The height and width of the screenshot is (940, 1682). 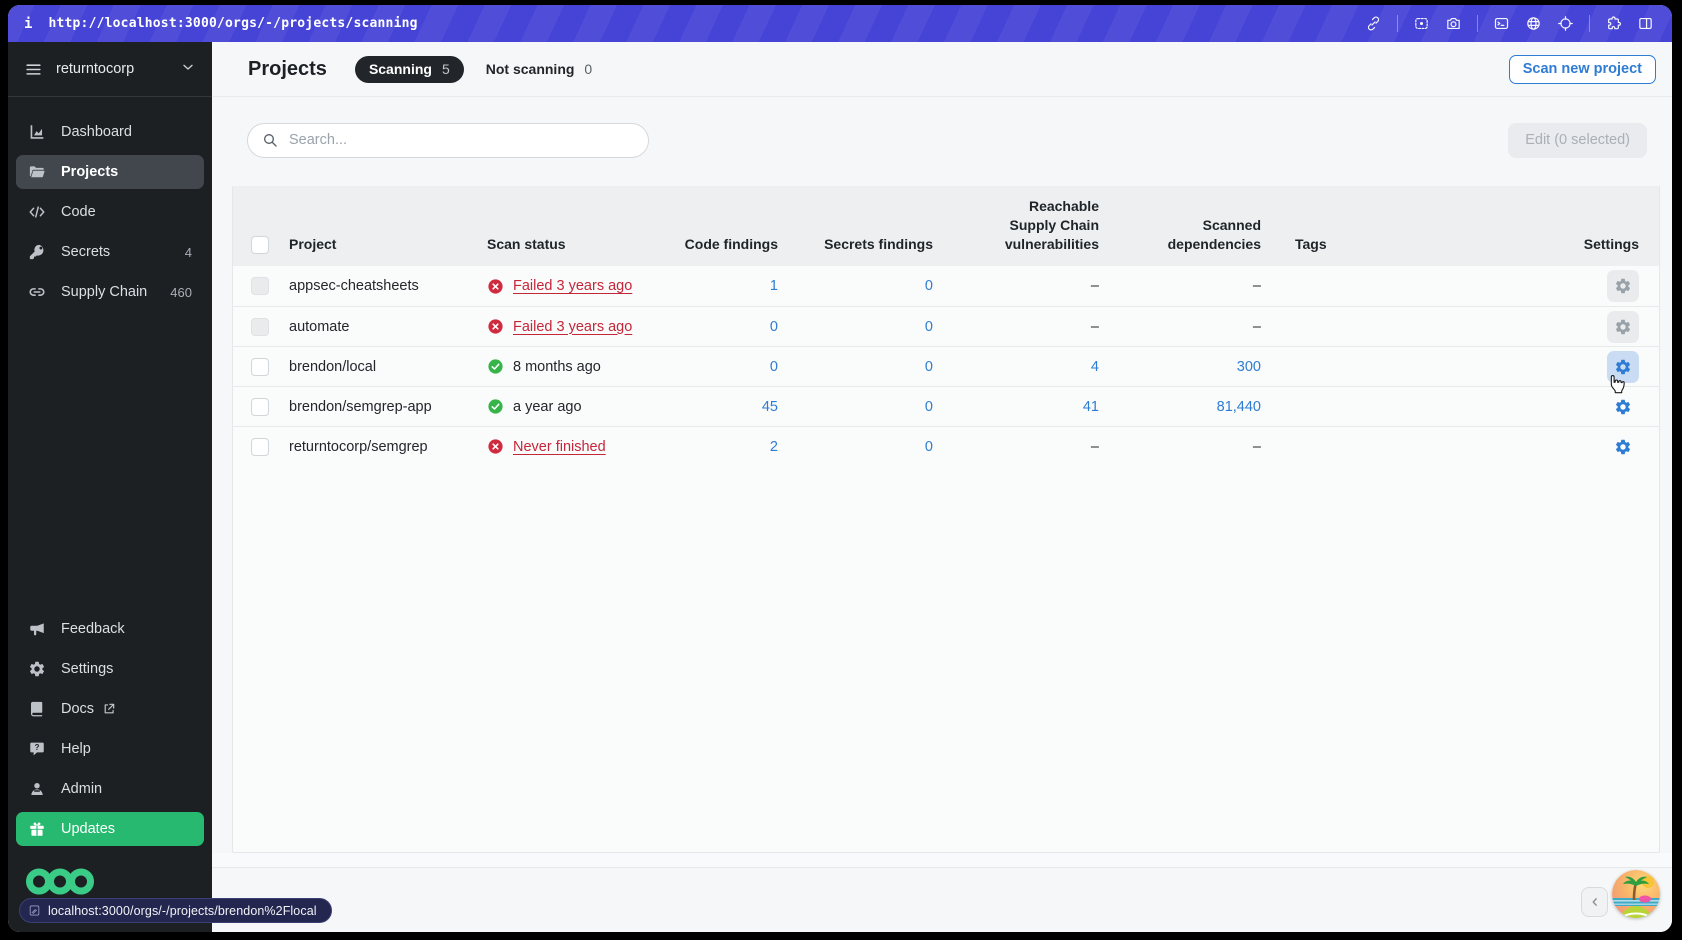 I want to click on page-icon, so click(x=34, y=910).